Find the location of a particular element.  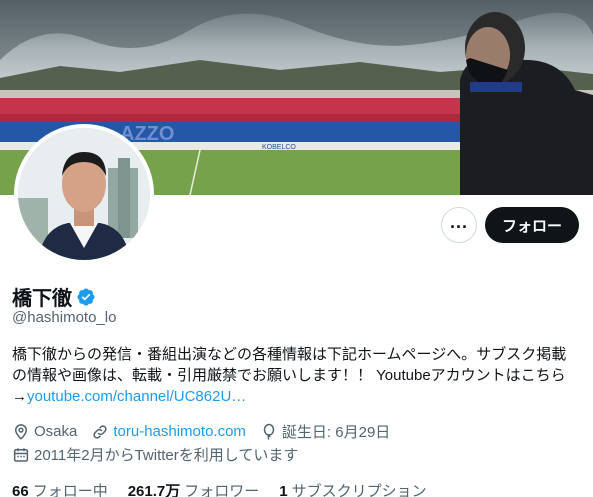

subscriptions-stat: 1 サブスクリプション is located at coordinates (352, 488).